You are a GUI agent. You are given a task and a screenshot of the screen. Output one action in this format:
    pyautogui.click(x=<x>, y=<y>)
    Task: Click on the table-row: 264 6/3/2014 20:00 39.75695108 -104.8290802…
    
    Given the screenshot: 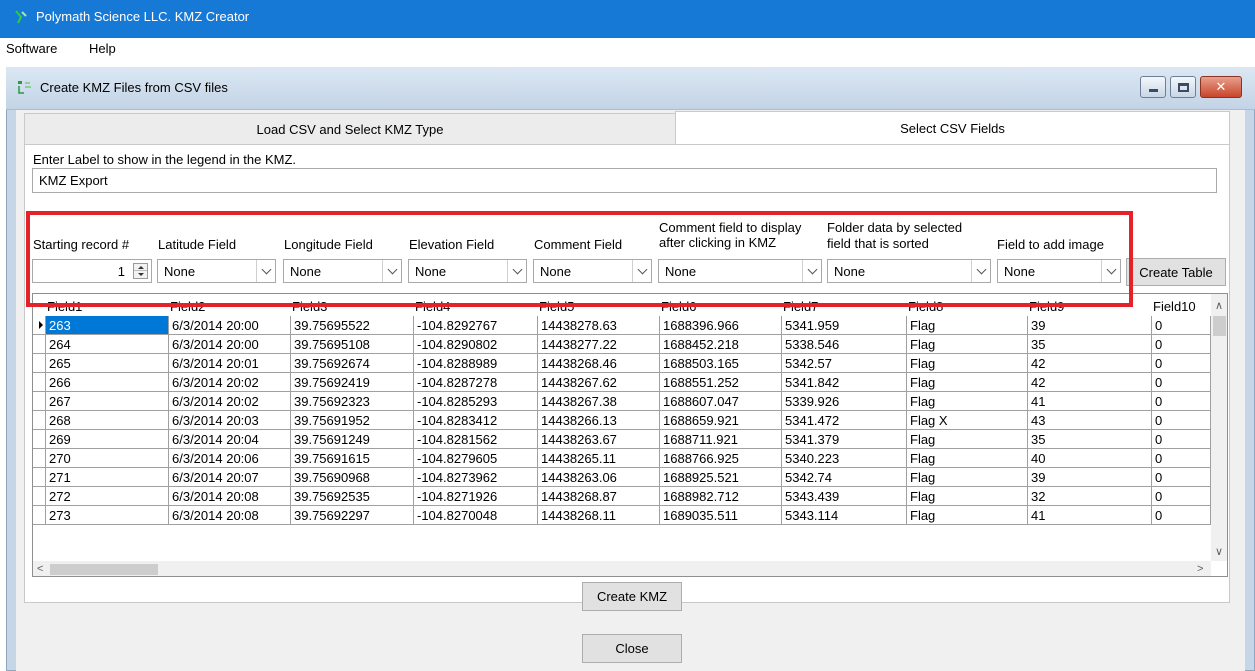 What is the action you would take?
    pyautogui.click(x=622, y=344)
    